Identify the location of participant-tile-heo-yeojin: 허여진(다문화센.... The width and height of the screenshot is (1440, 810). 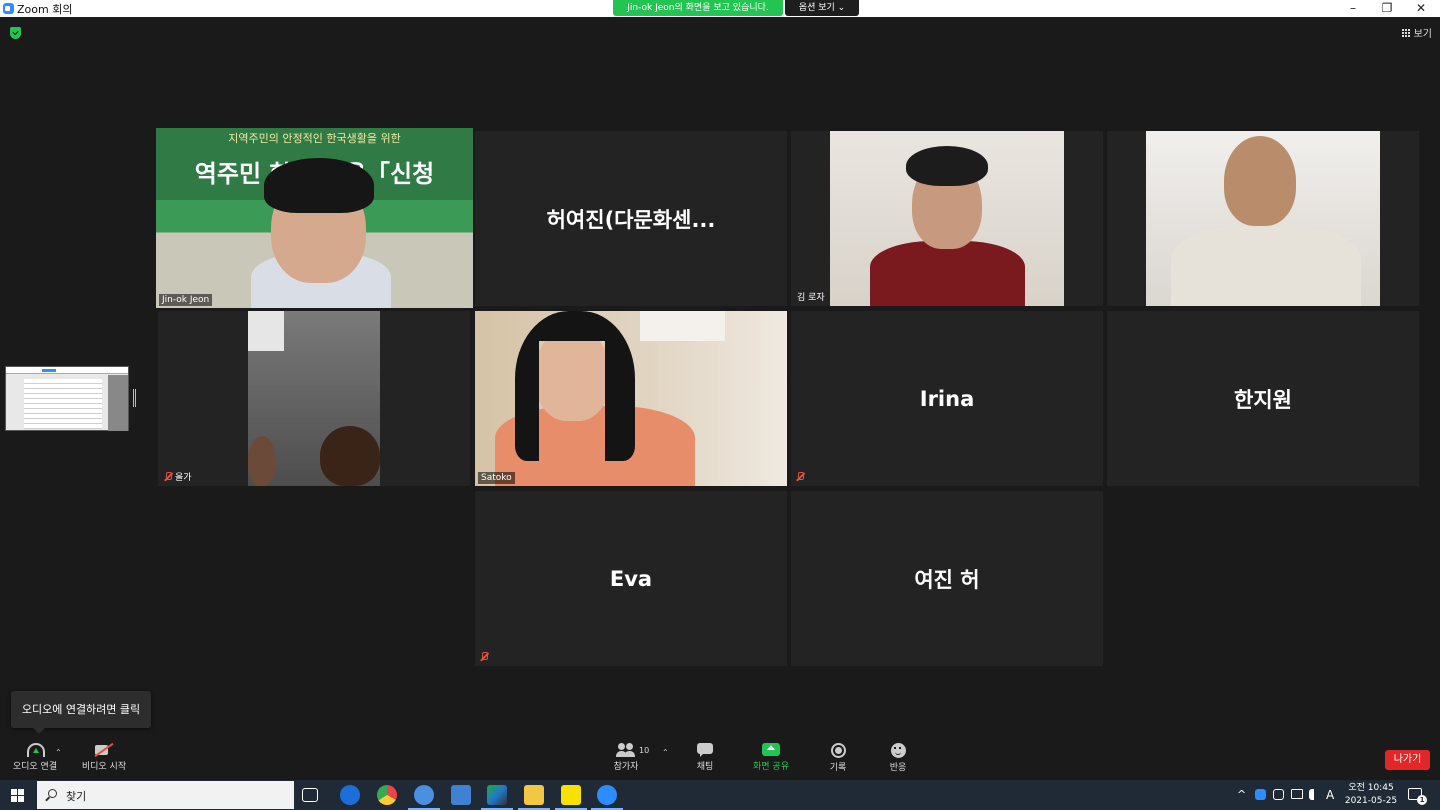
(631, 218).